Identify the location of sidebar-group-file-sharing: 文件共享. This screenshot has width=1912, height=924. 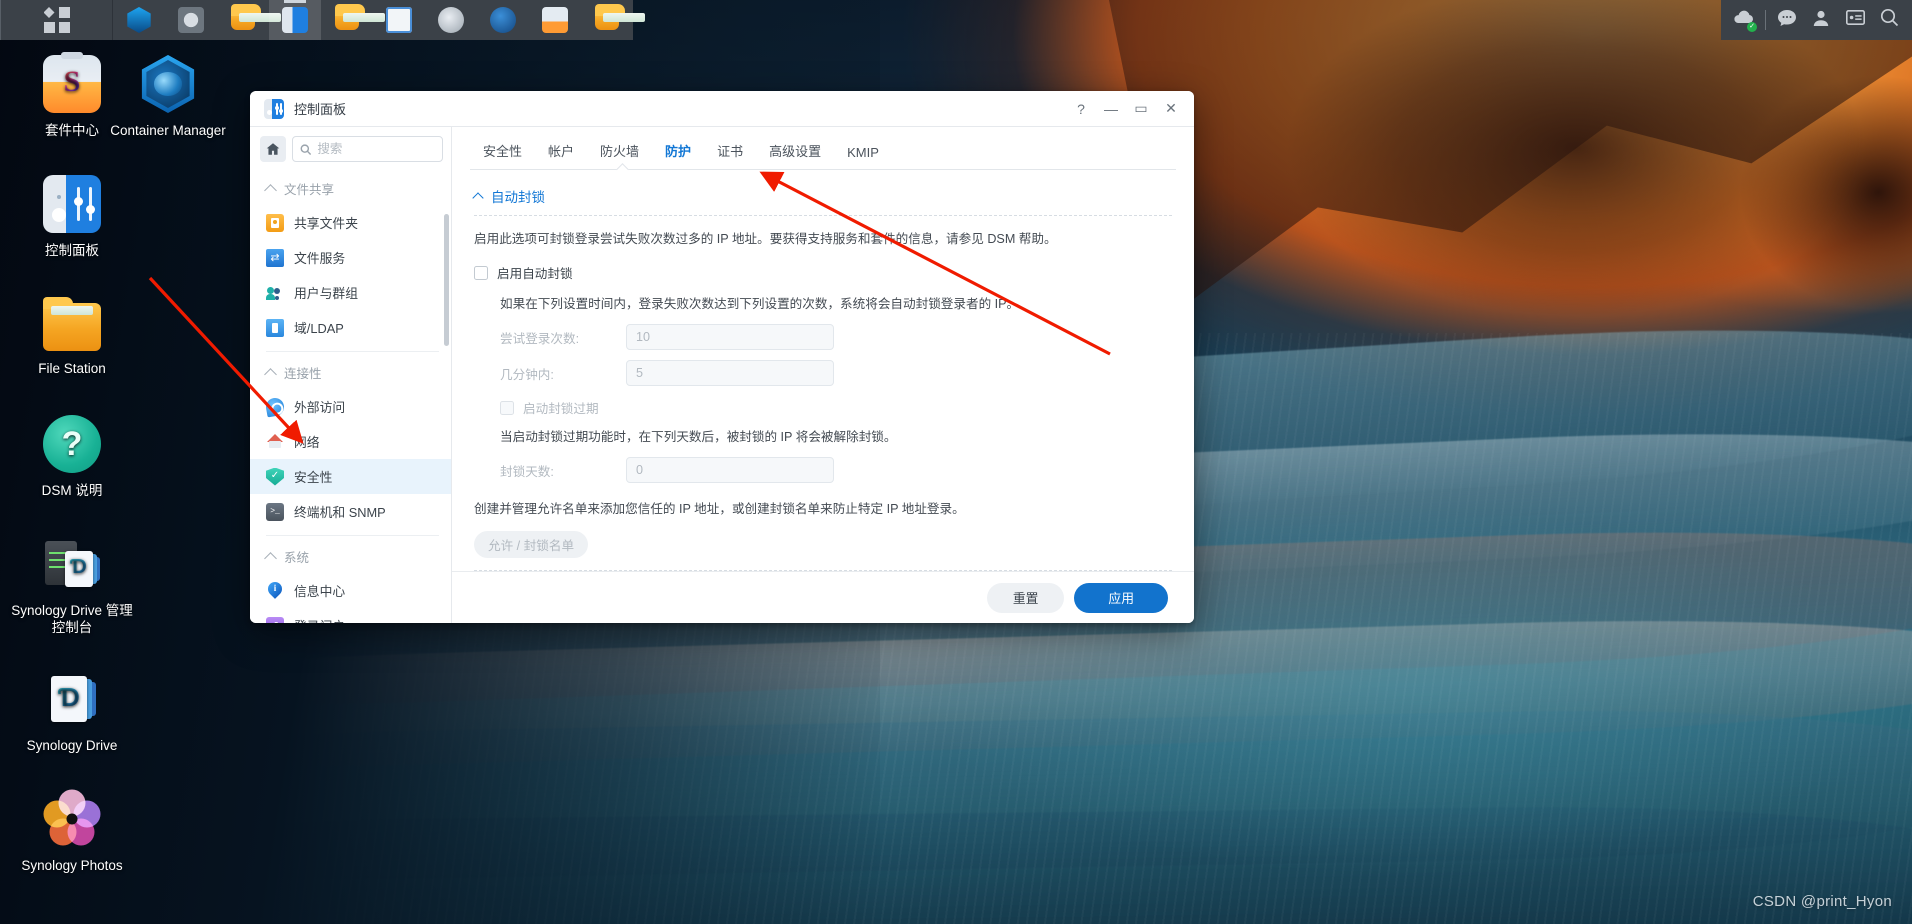
(350, 188).